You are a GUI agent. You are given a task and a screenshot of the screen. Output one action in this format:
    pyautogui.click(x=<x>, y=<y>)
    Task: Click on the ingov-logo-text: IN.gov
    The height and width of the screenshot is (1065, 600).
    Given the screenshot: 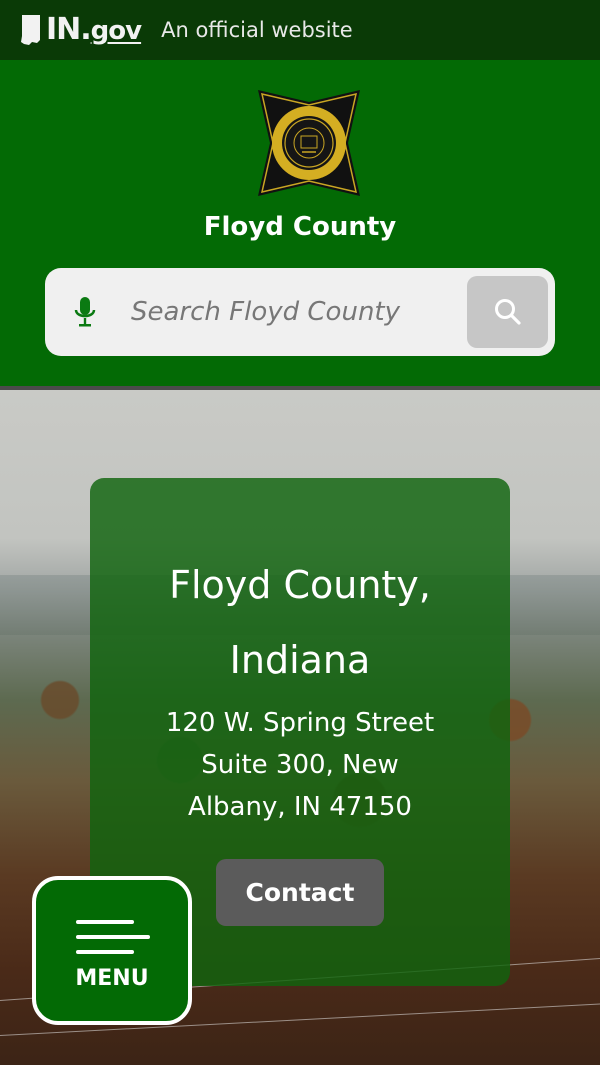 What is the action you would take?
    pyautogui.click(x=94, y=29)
    